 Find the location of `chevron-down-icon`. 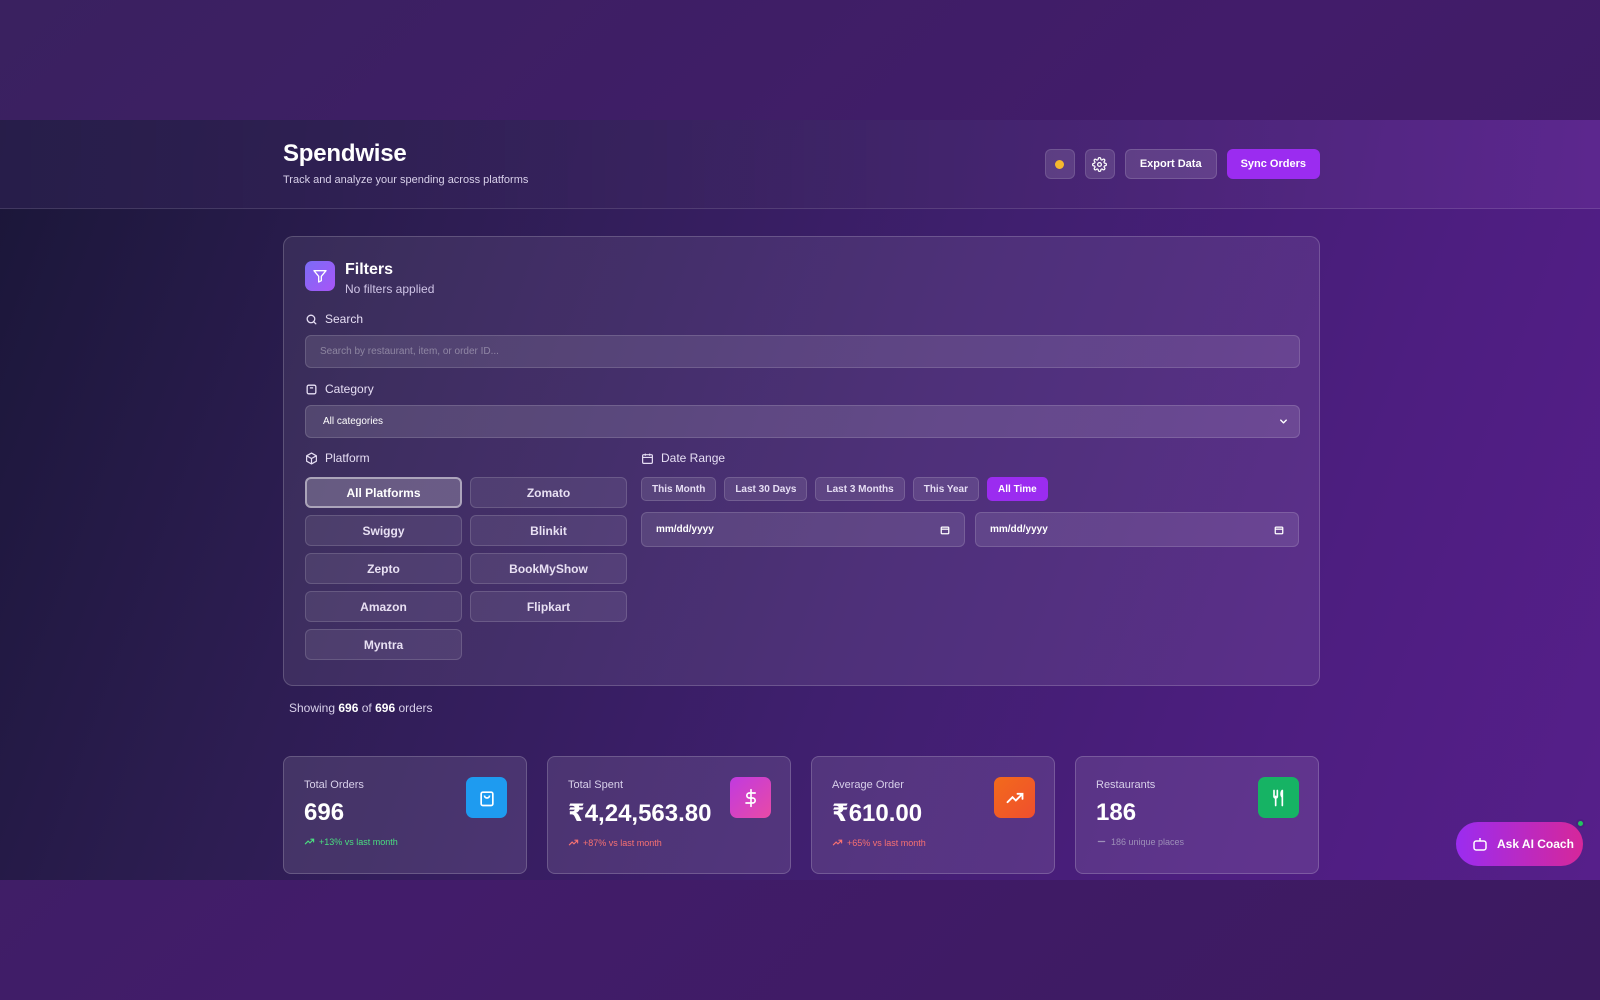

chevron-down-icon is located at coordinates (1283, 421).